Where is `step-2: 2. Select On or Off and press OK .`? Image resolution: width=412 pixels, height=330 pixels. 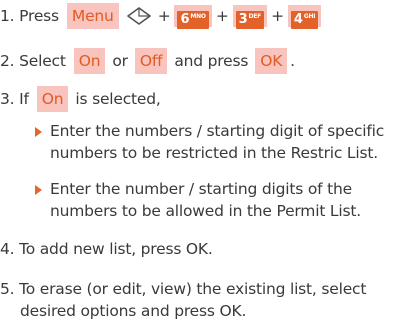
step-2: 2. Select On or Off and press OK . is located at coordinates (147, 61).